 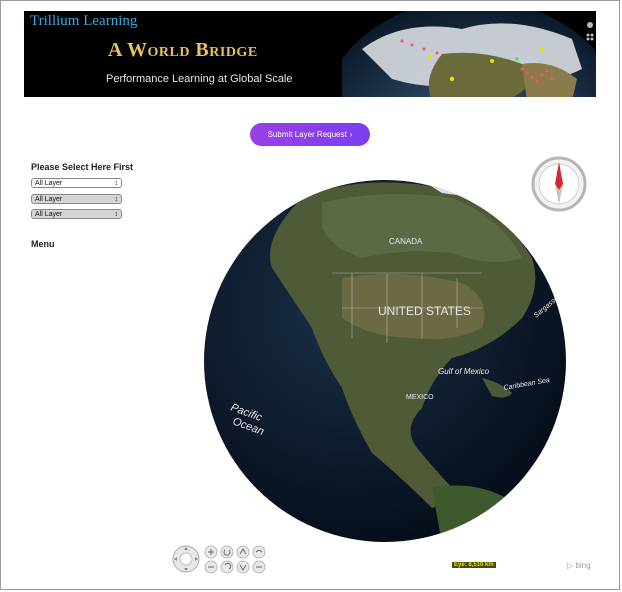 What do you see at coordinates (583, 565) in the screenshot?
I see `bing-attribution-text: bing` at bounding box center [583, 565].